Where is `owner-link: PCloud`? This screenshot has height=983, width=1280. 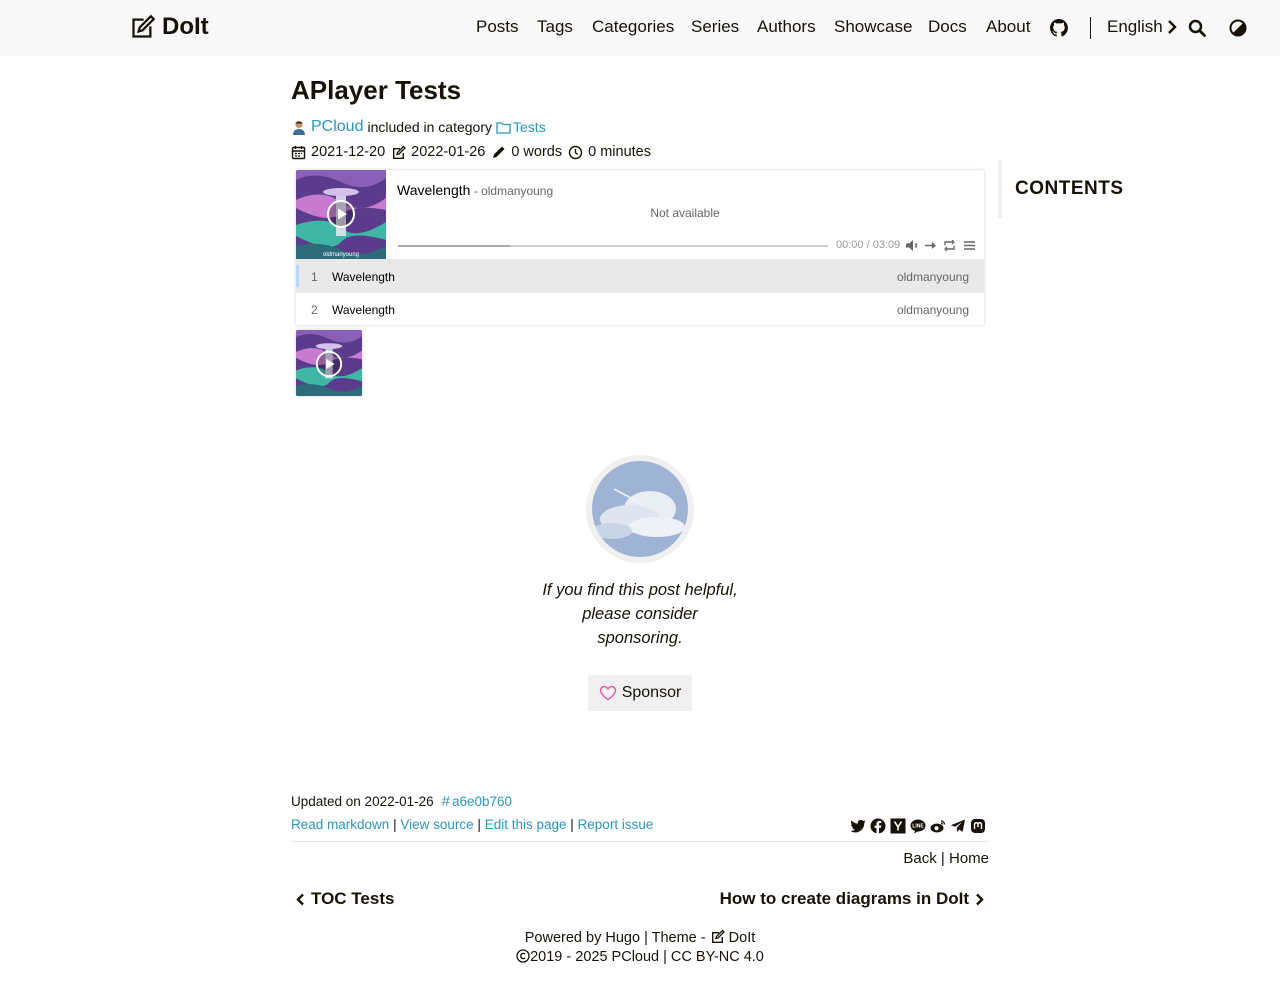 owner-link: PCloud is located at coordinates (636, 957).